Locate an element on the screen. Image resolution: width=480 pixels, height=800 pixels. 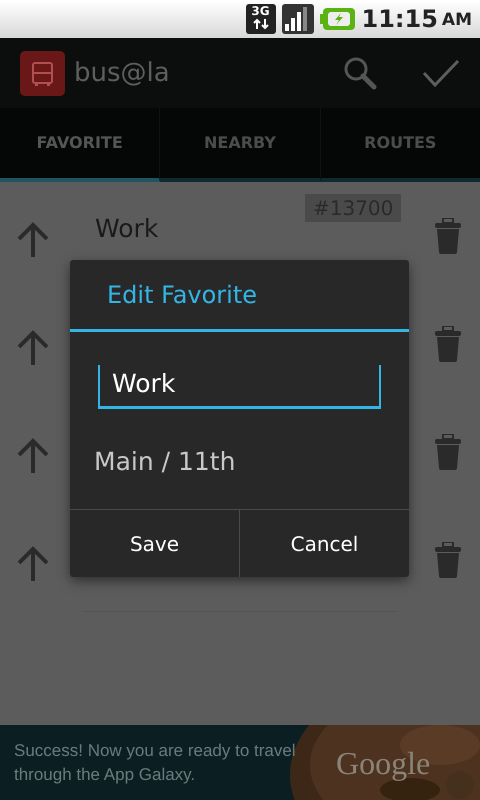
signal-icon is located at coordinates (298, 19).